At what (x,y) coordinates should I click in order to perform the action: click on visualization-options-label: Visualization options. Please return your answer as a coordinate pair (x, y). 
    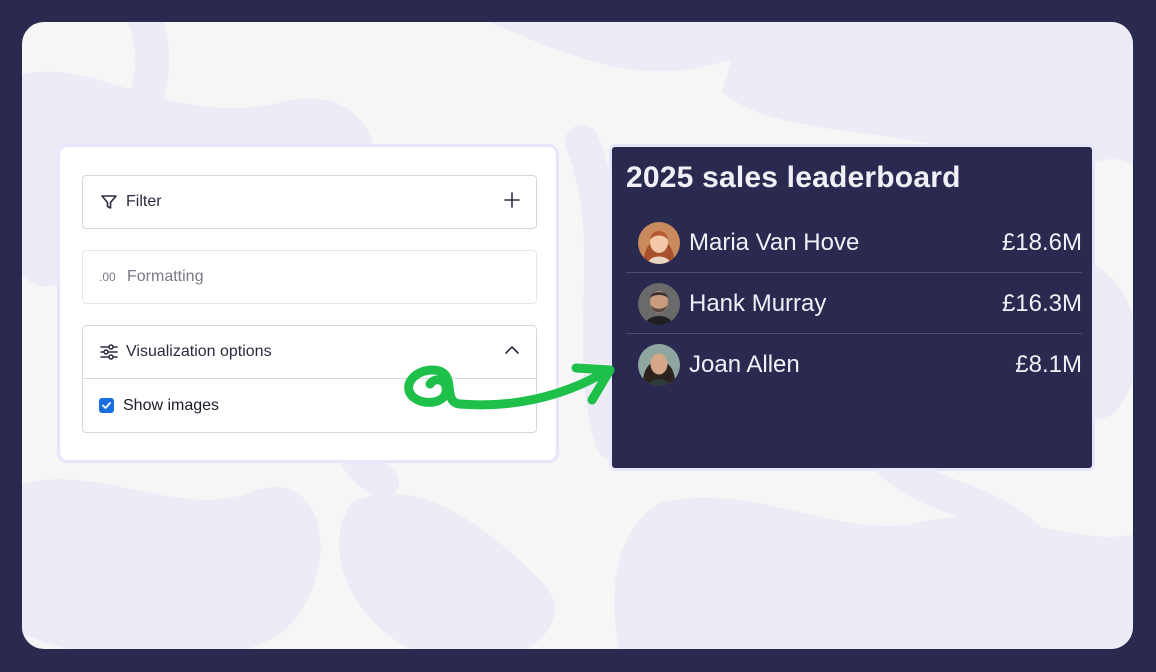
    Looking at the image, I should click on (199, 351).